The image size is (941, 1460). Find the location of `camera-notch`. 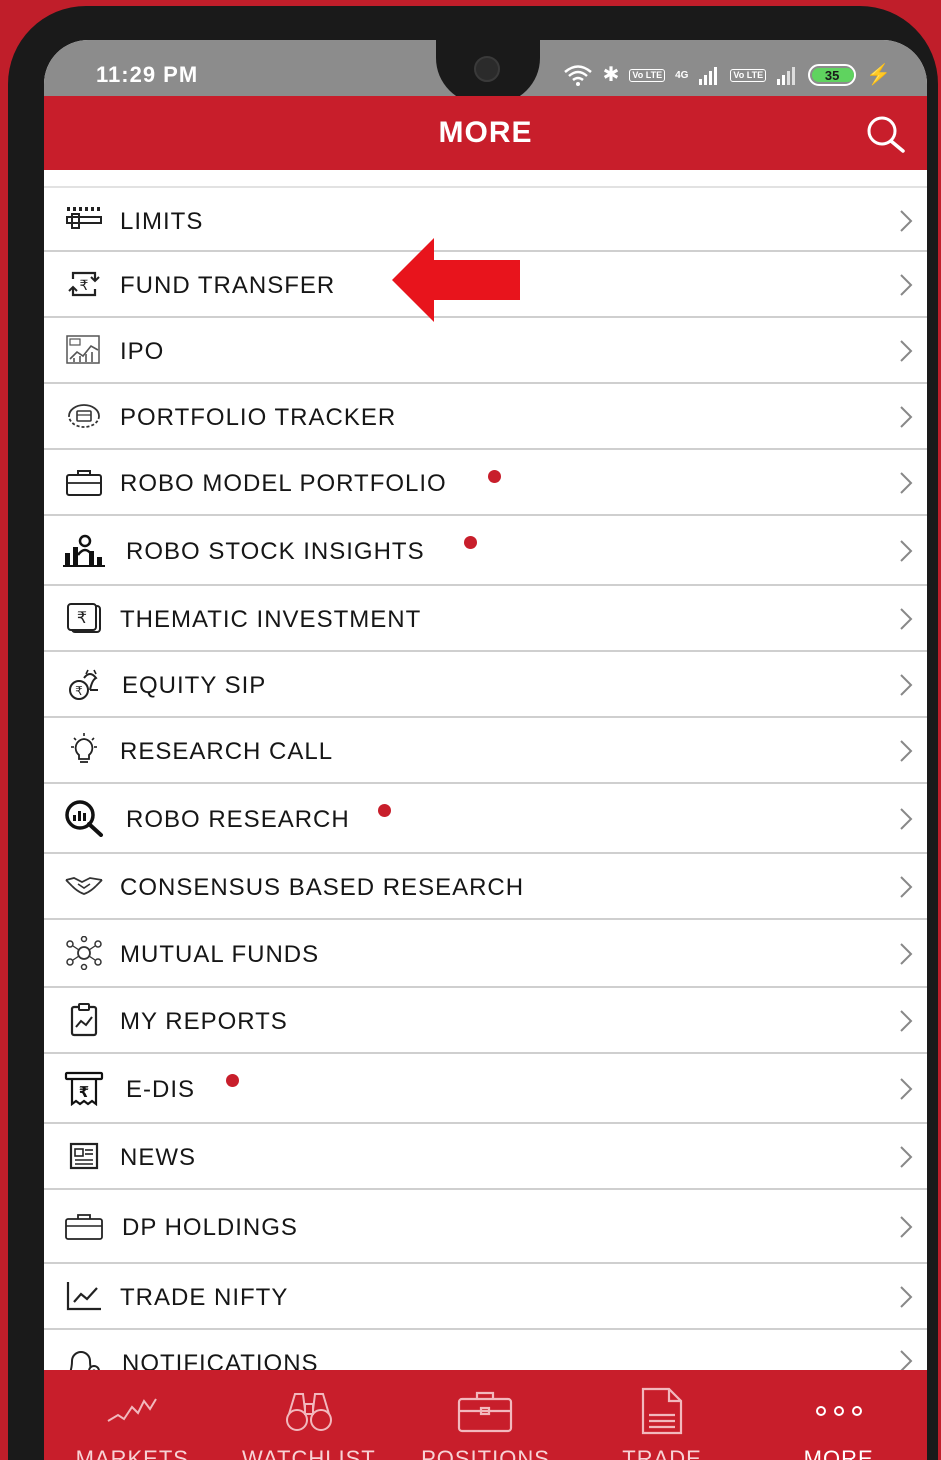

camera-notch is located at coordinates (488, 72).